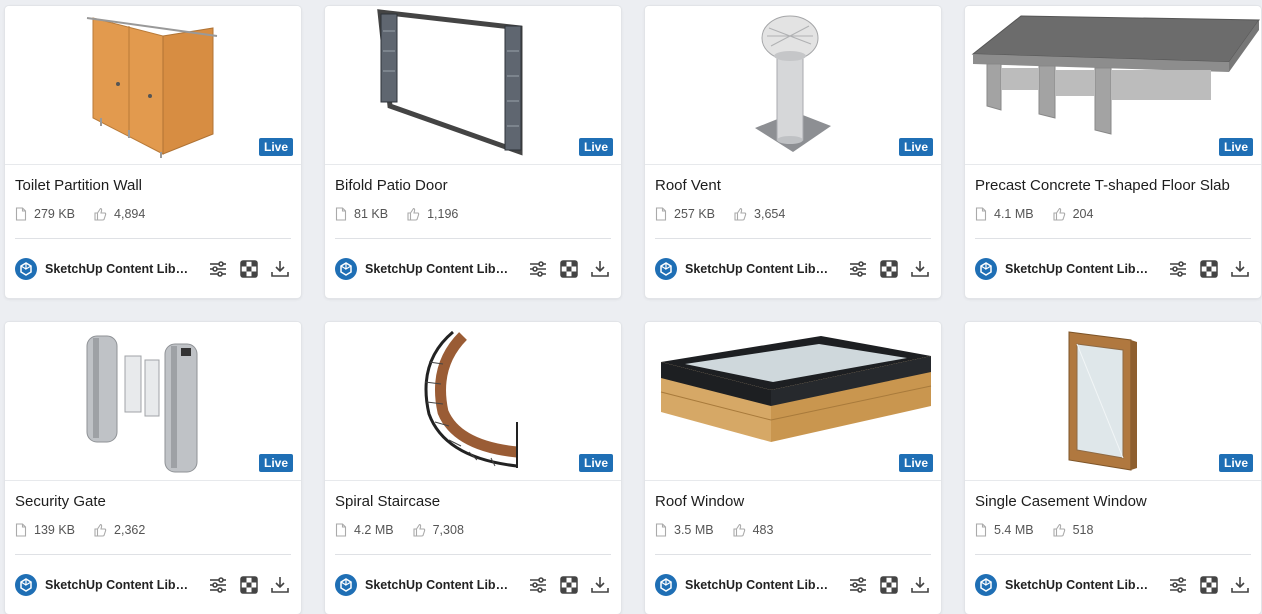 This screenshot has height=614, width=1262. I want to click on roof-window-model-image, so click(796, 389).